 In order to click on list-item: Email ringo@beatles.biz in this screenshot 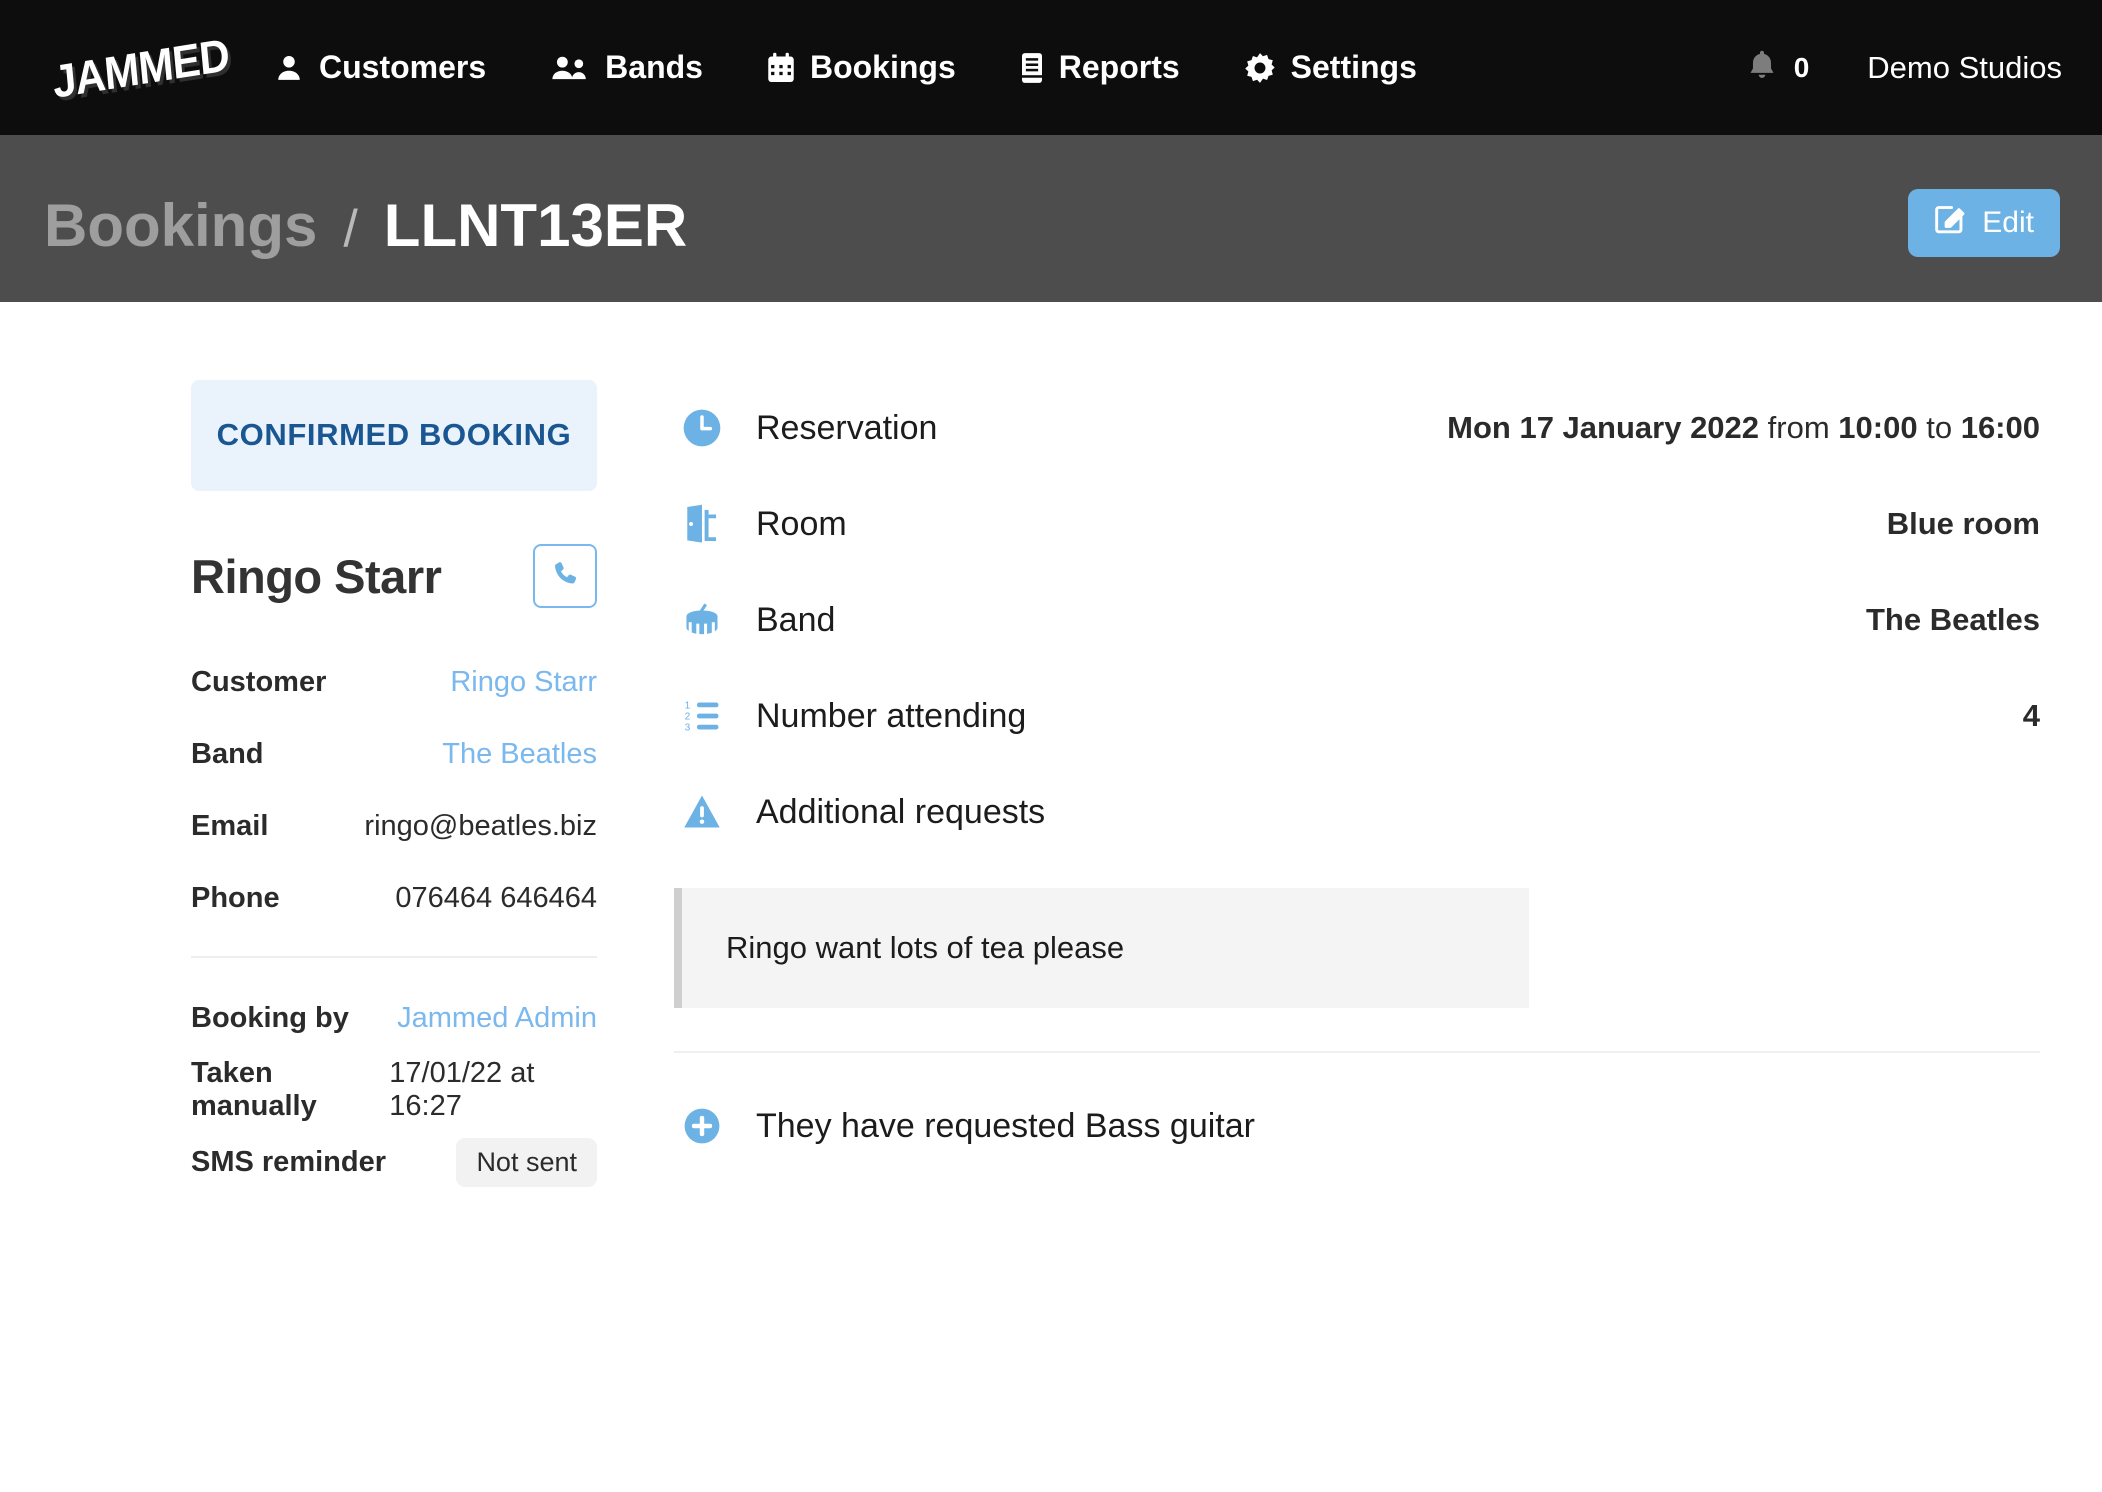, I will do `click(394, 826)`.